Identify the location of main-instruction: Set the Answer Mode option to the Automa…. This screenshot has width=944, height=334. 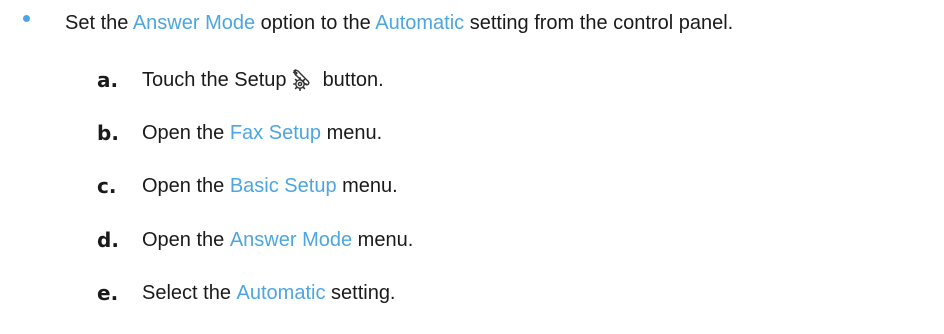
(399, 23).